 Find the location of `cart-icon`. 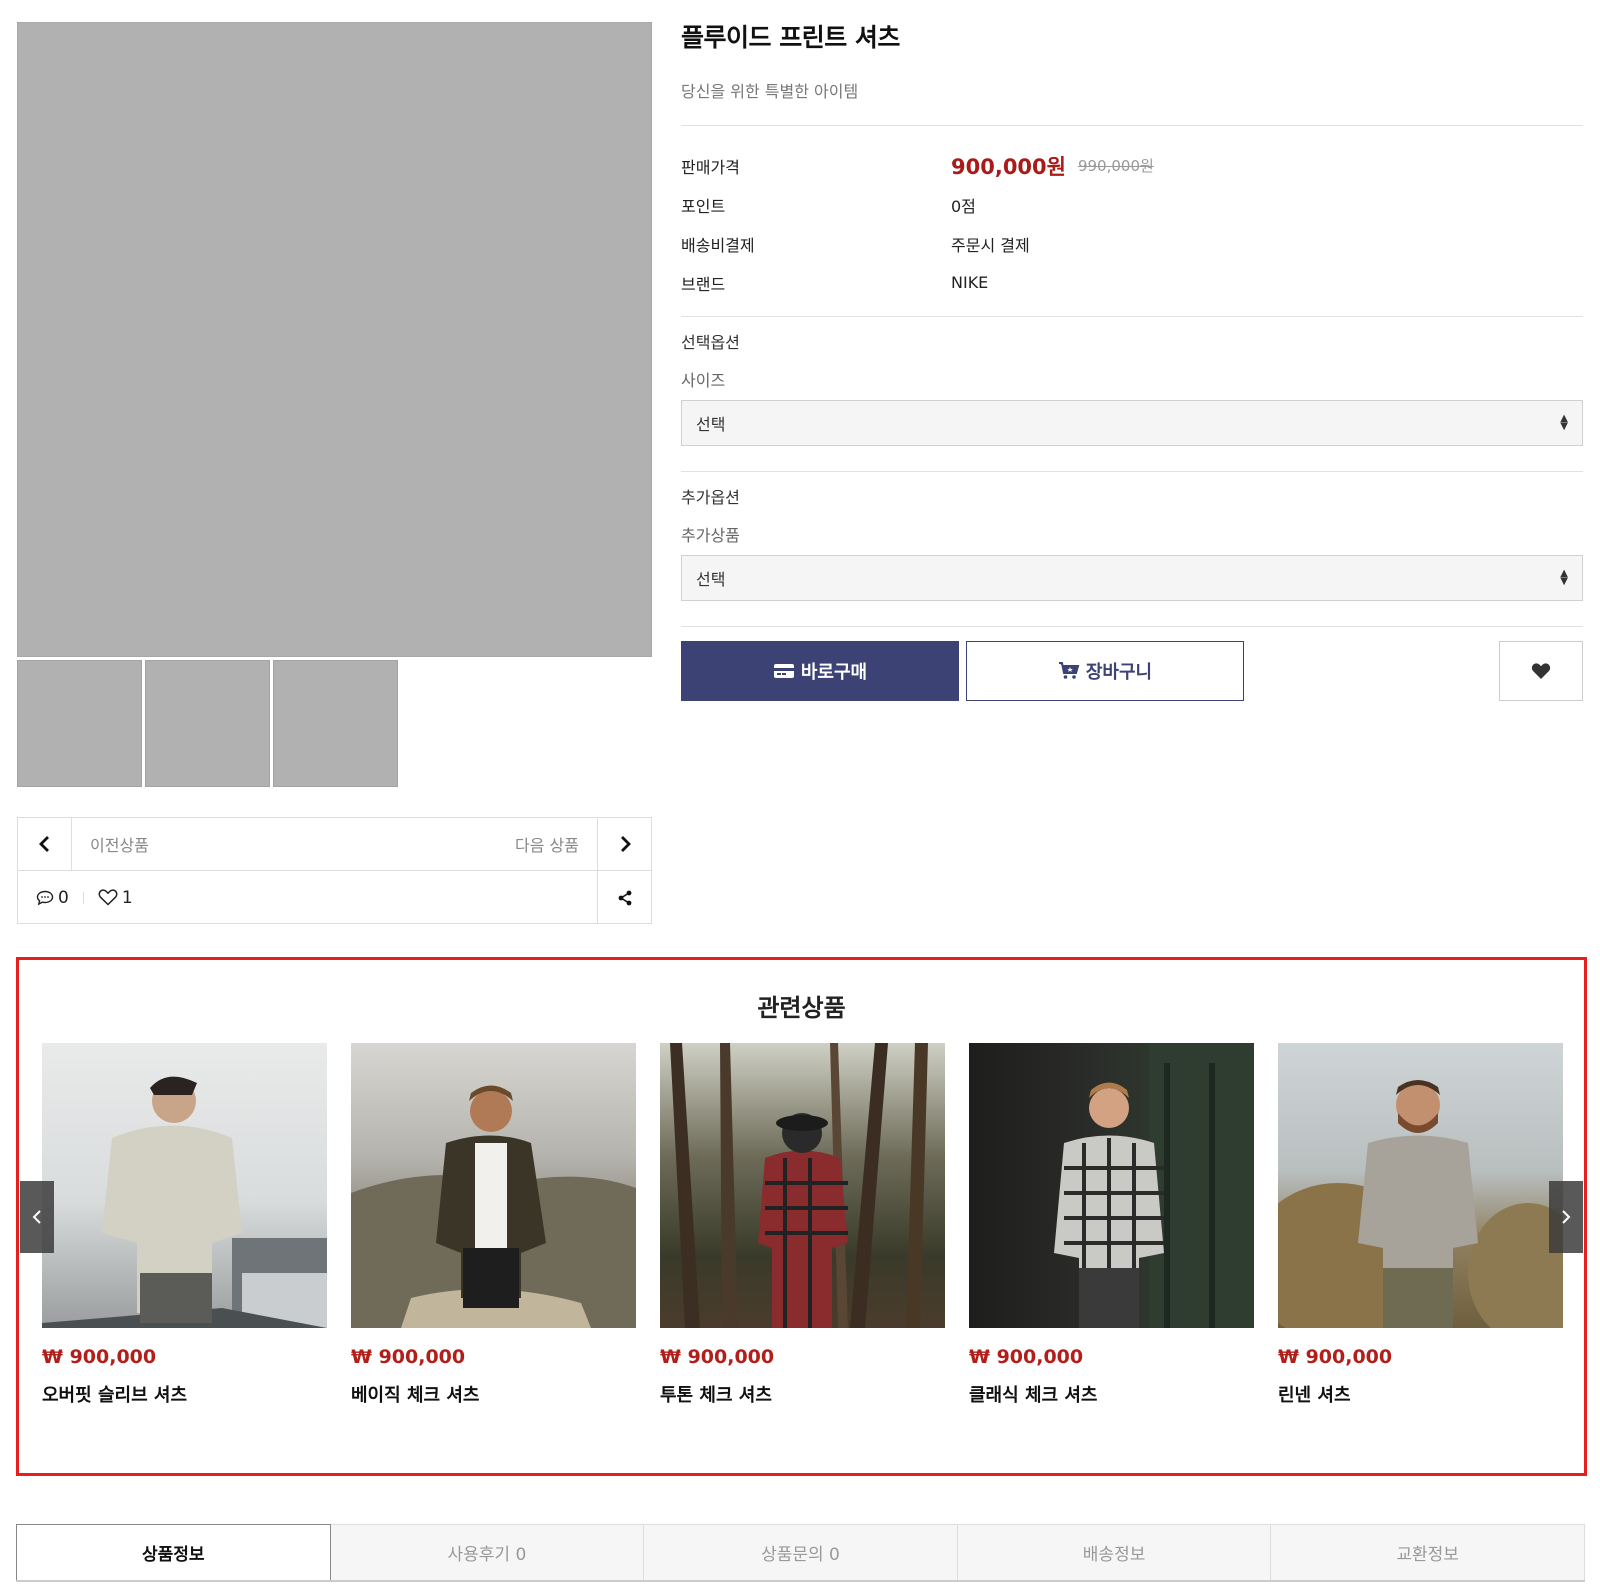

cart-icon is located at coordinates (1069, 670).